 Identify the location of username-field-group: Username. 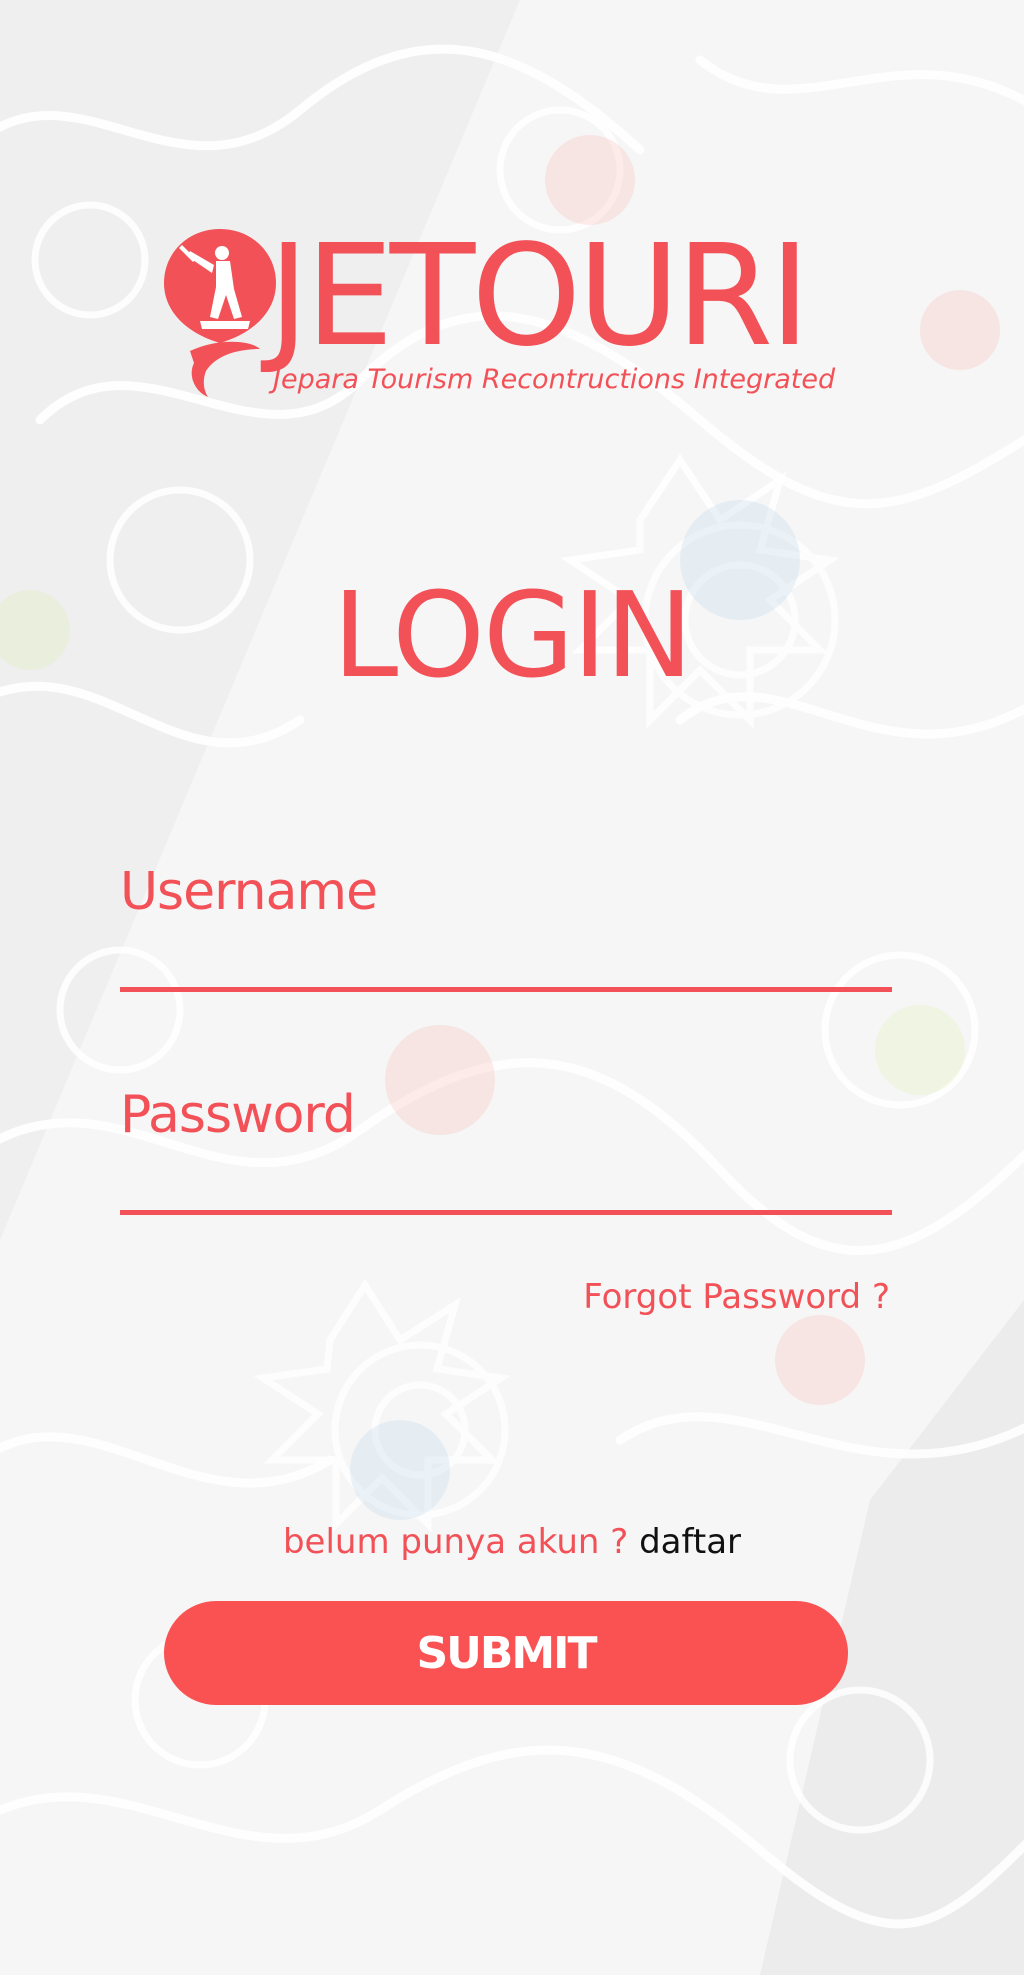
(506, 927).